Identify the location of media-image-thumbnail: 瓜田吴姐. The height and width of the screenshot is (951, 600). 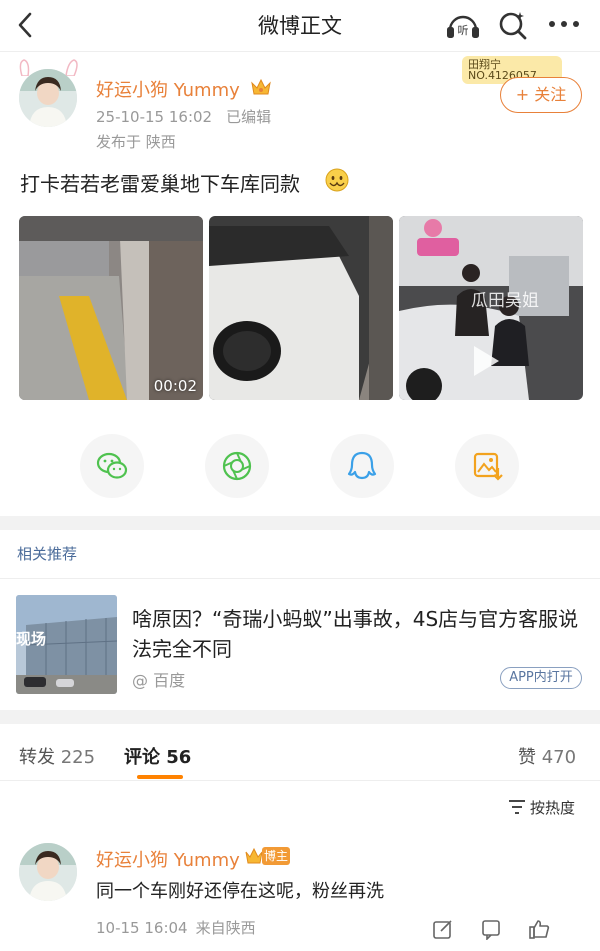
(491, 308).